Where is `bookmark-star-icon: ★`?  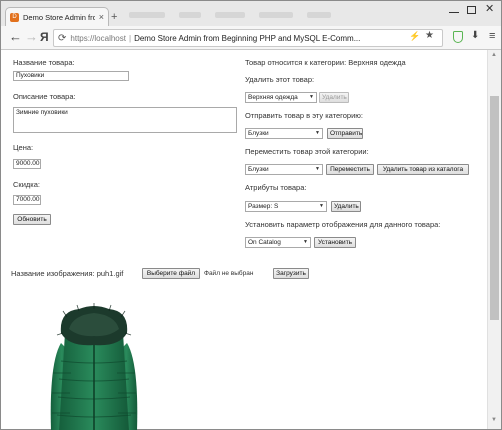
bookmark-star-icon: ★ is located at coordinates (429, 35).